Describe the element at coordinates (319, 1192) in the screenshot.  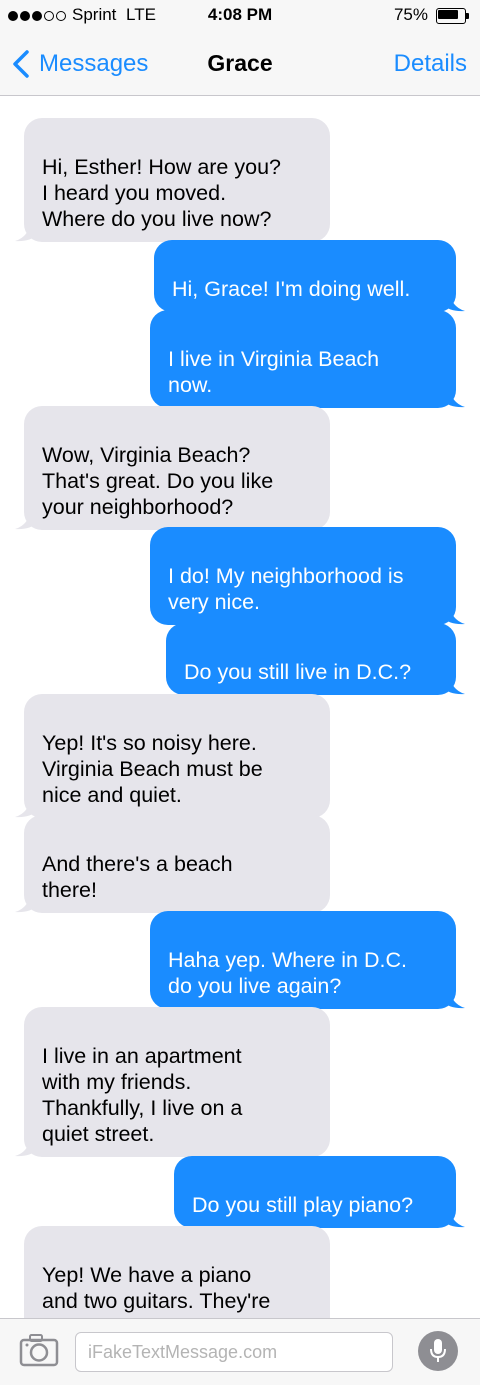
I see `message-bubble-sent: Do you still play piano?` at that location.